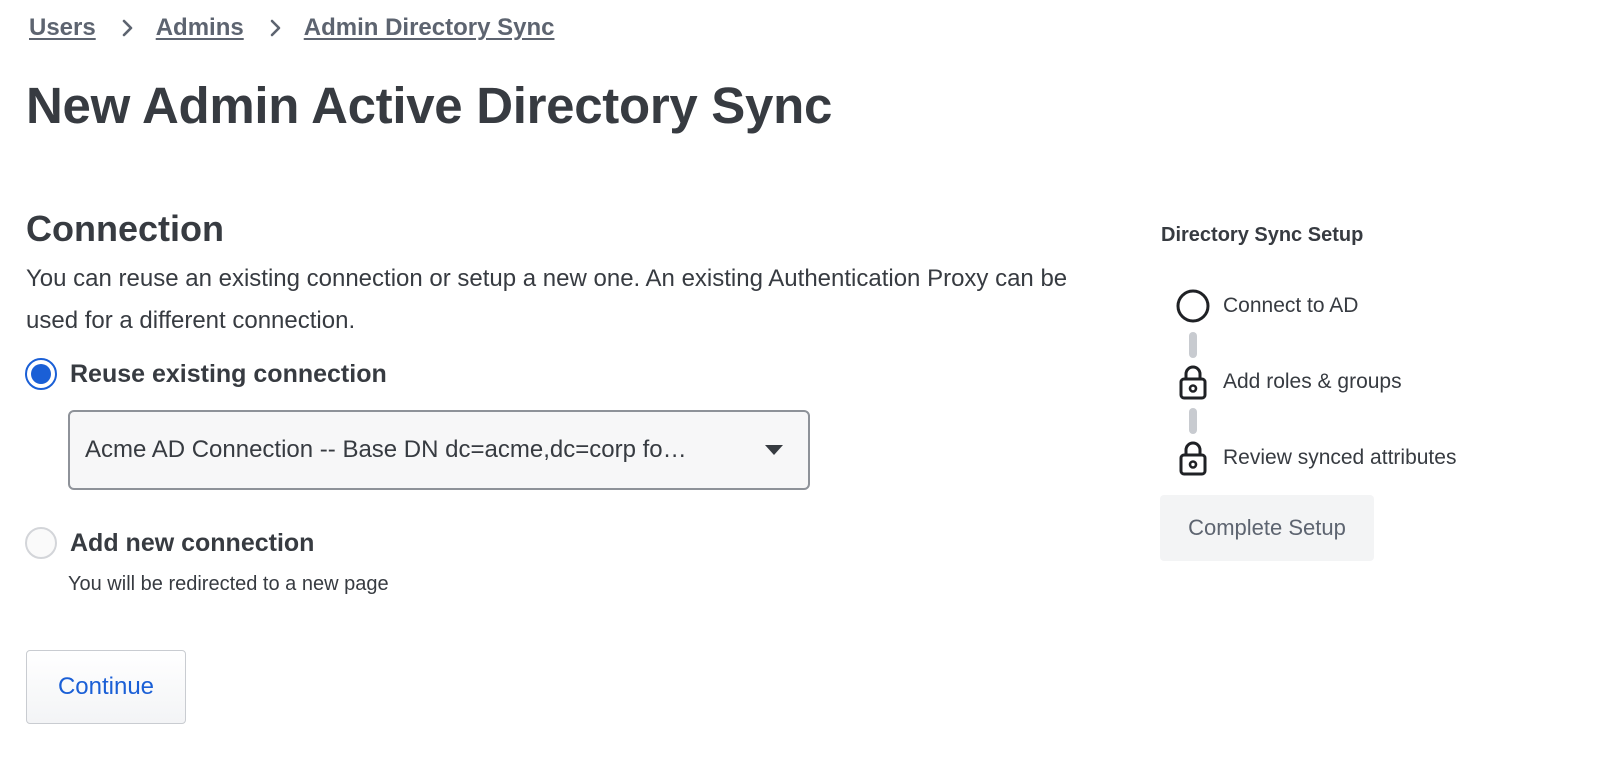 This screenshot has height=768, width=1600. I want to click on step-connect-to-ad: Connect to AD, so click(1266, 306).